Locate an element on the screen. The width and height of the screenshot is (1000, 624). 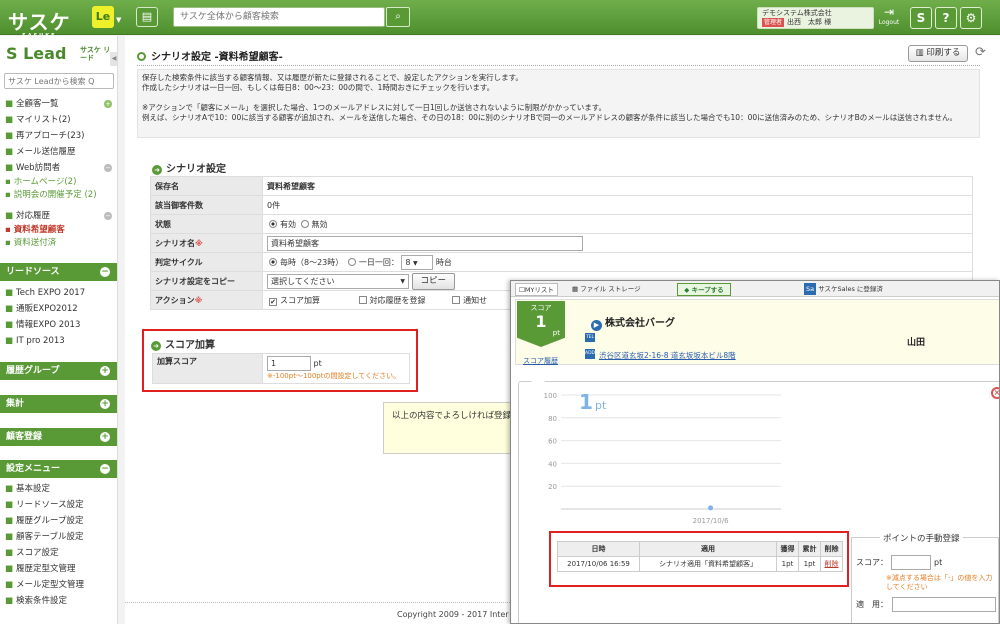
title-bullet-icon is located at coordinates (141, 56).